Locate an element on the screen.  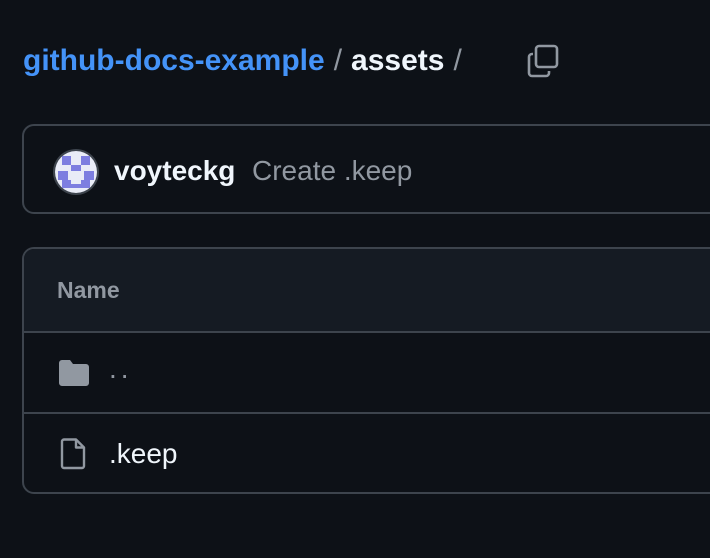
parent-directory-link: .. is located at coordinates (121, 369).